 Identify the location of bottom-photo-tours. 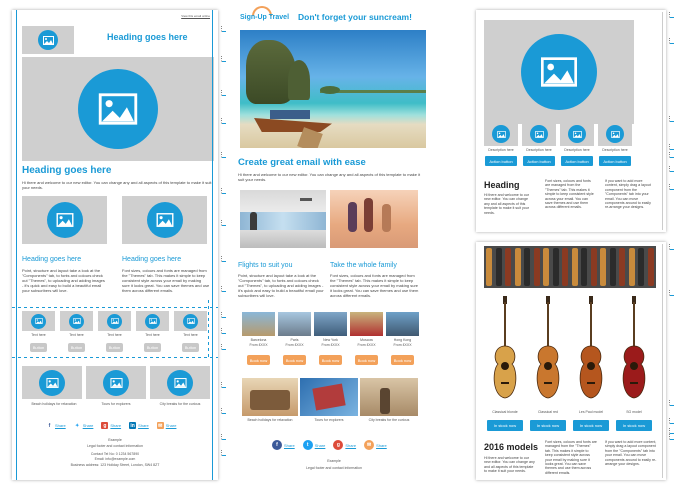
(329, 397).